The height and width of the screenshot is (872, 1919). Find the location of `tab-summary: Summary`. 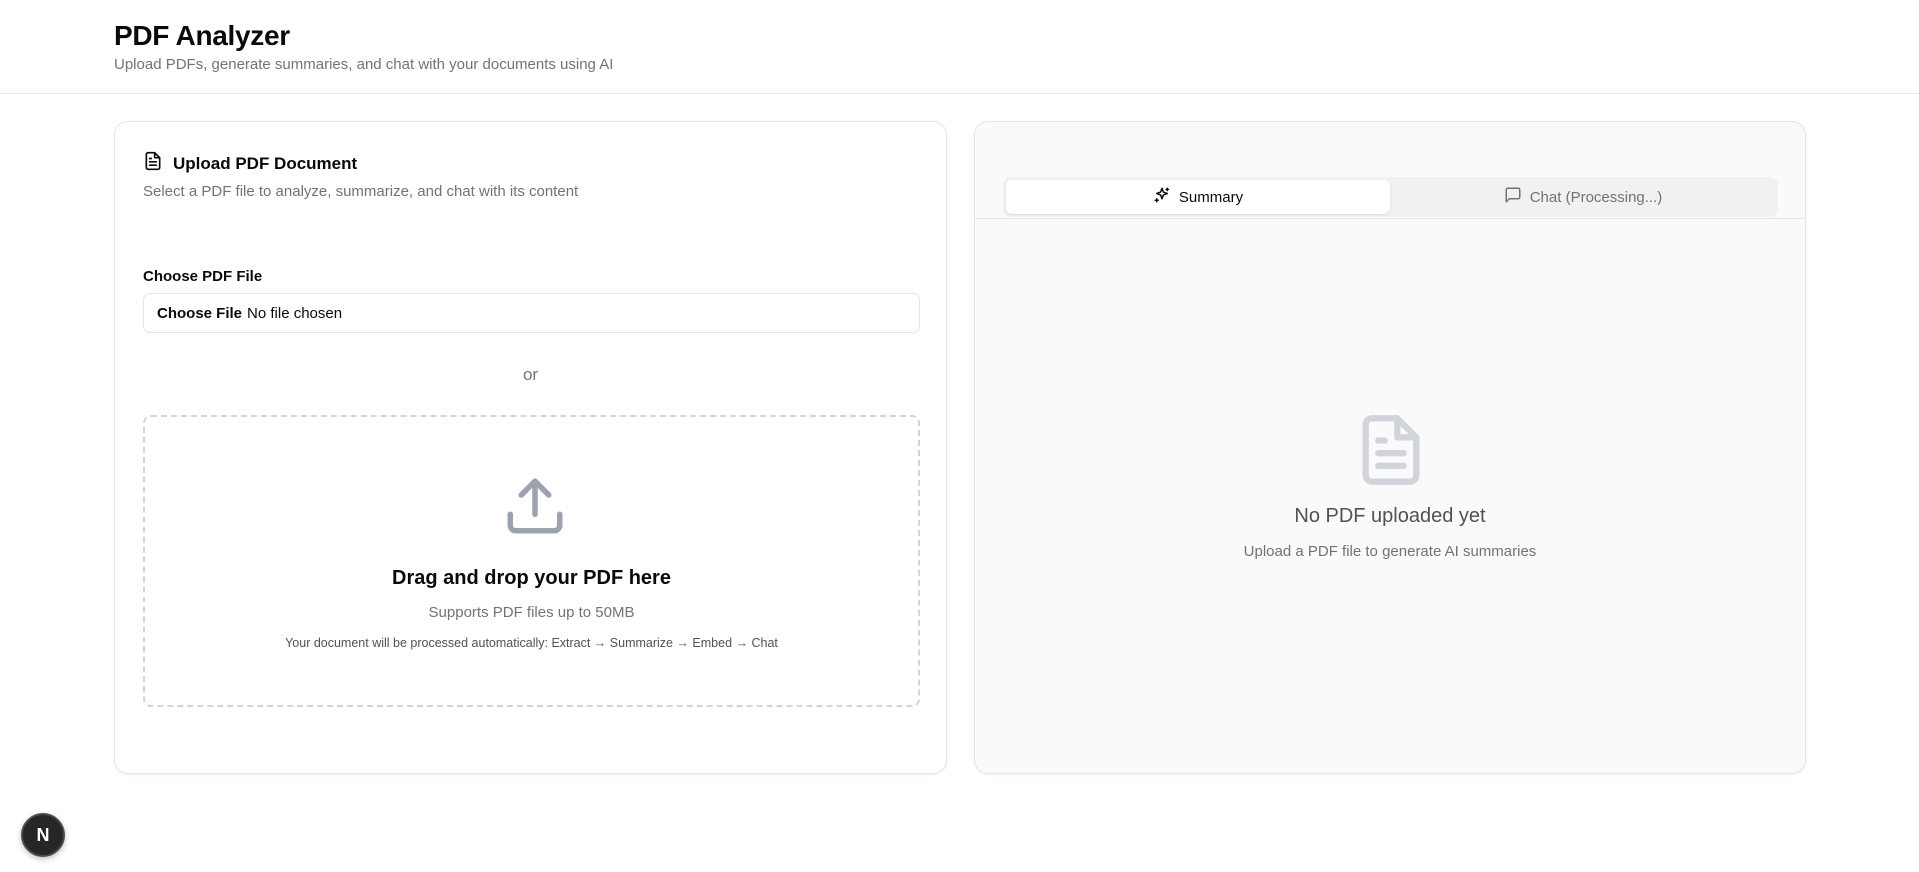

tab-summary: Summary is located at coordinates (1198, 197).